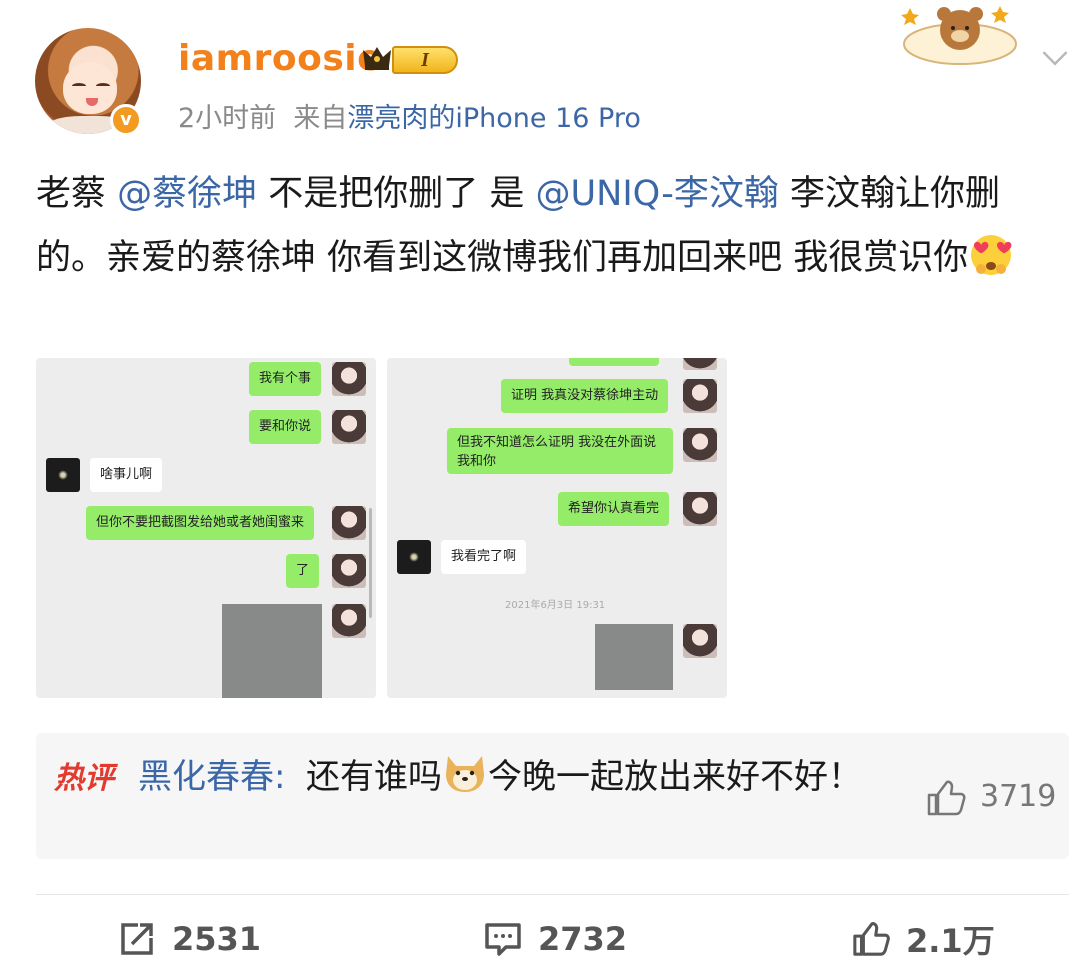  What do you see at coordinates (950, 941) in the screenshot?
I see `like-count: 2.1万` at bounding box center [950, 941].